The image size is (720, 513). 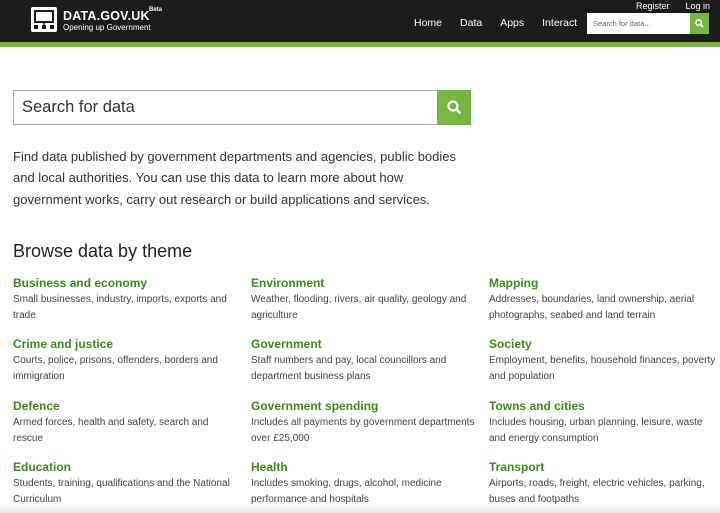 I want to click on site-tagline: Opening up Government, so click(x=107, y=27).